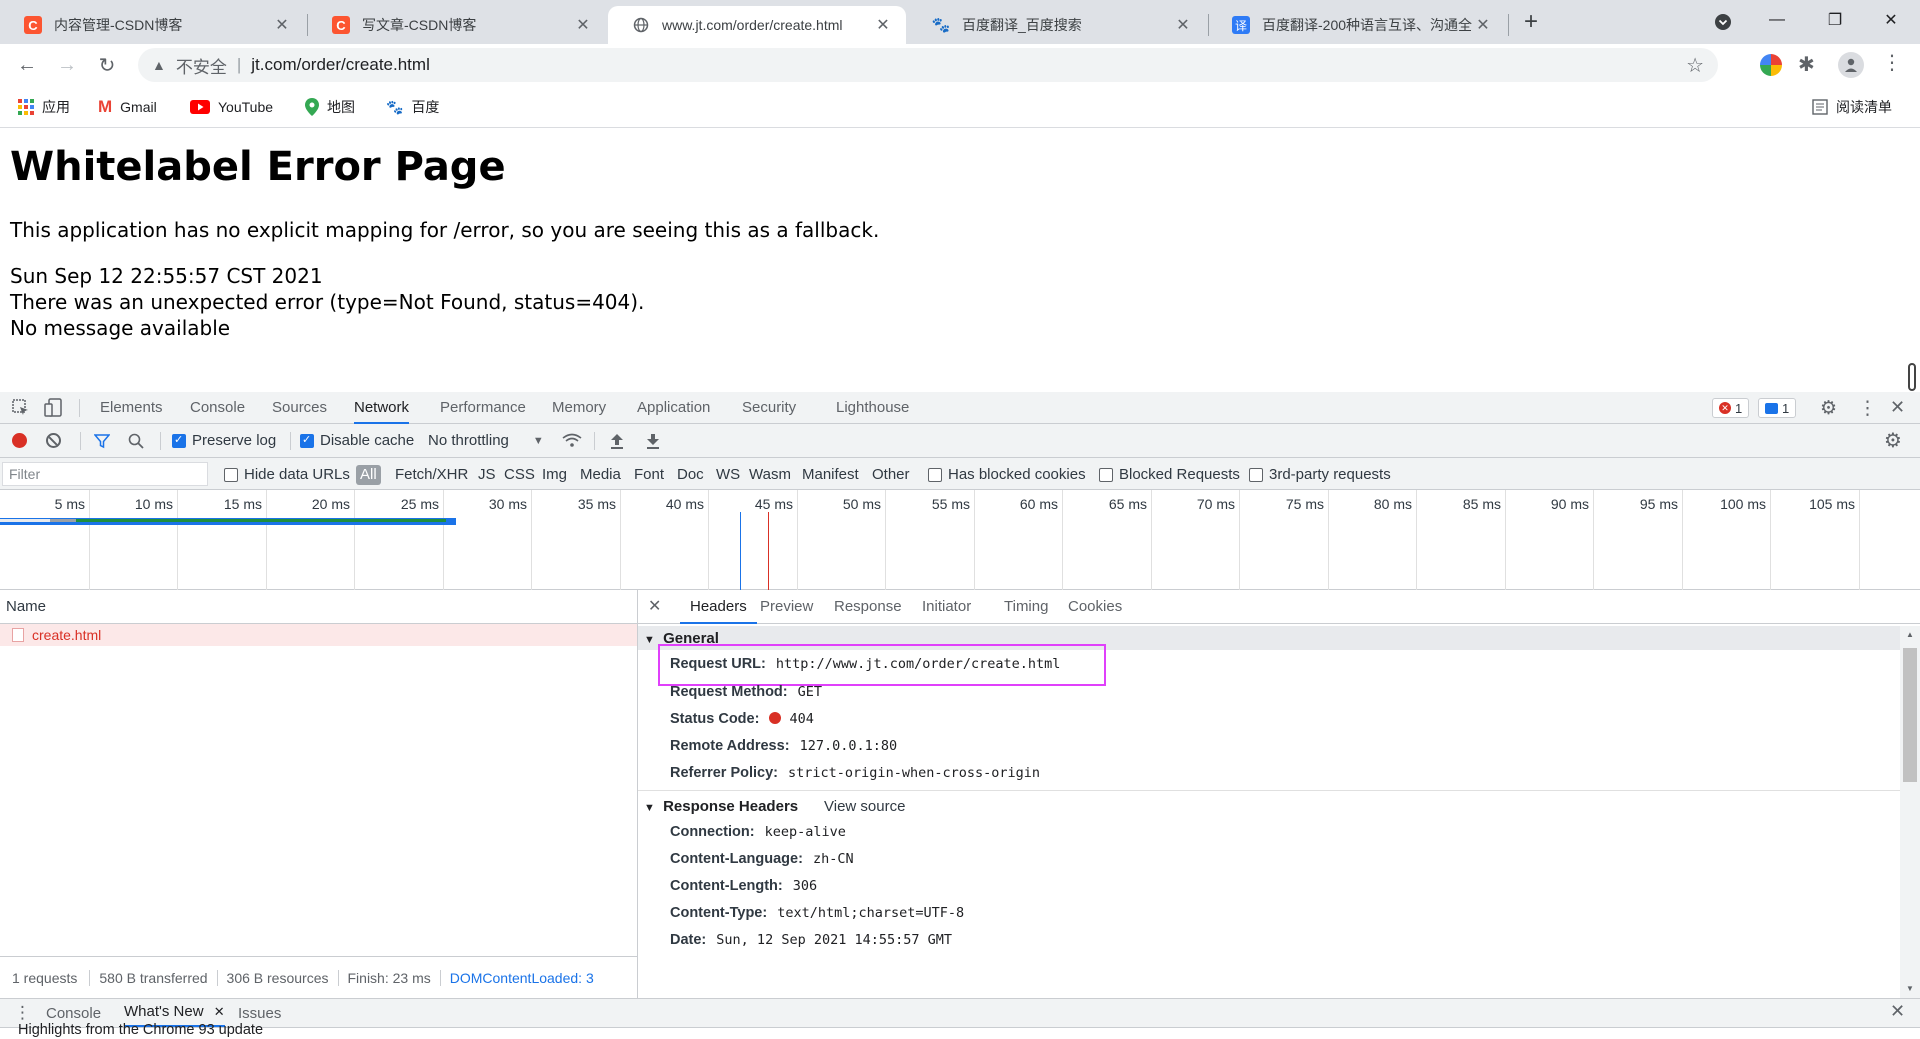 This screenshot has width=1920, height=1039. Describe the element at coordinates (457, 25) in the screenshot. I see `tab-write-article: C 写文章-CSDN博客 ✕` at that location.